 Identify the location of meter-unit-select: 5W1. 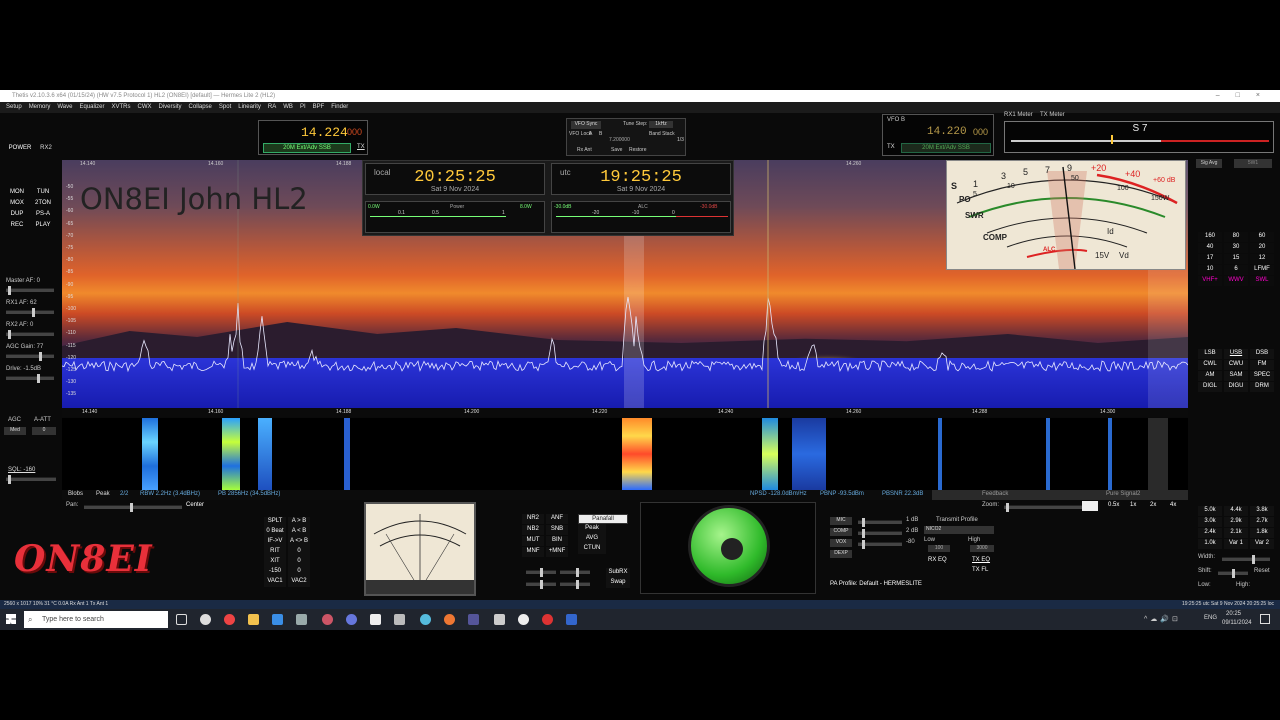
(1253, 163).